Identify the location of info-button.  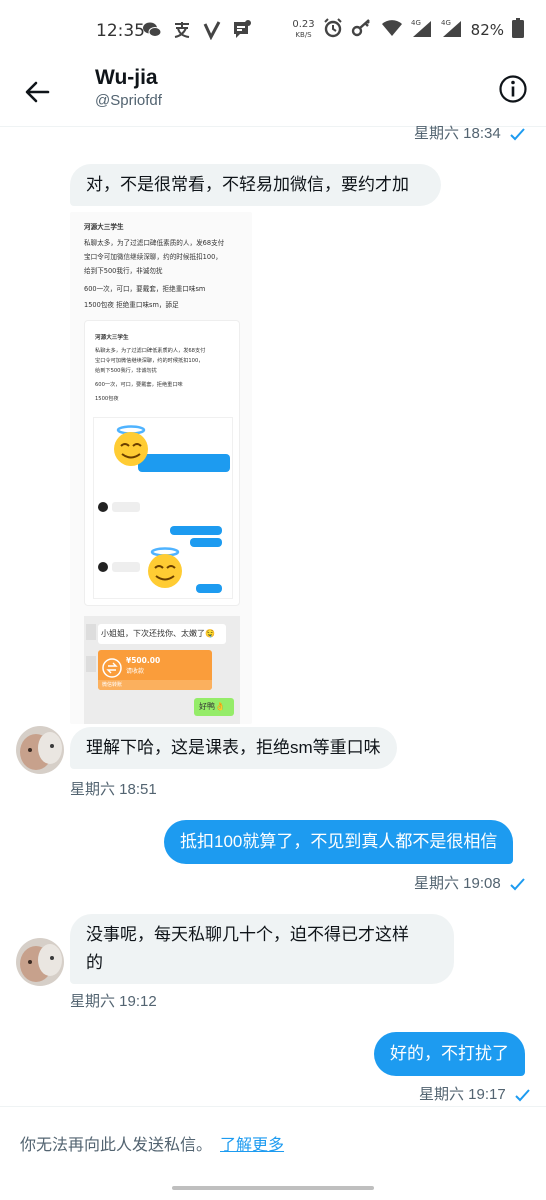
(513, 89).